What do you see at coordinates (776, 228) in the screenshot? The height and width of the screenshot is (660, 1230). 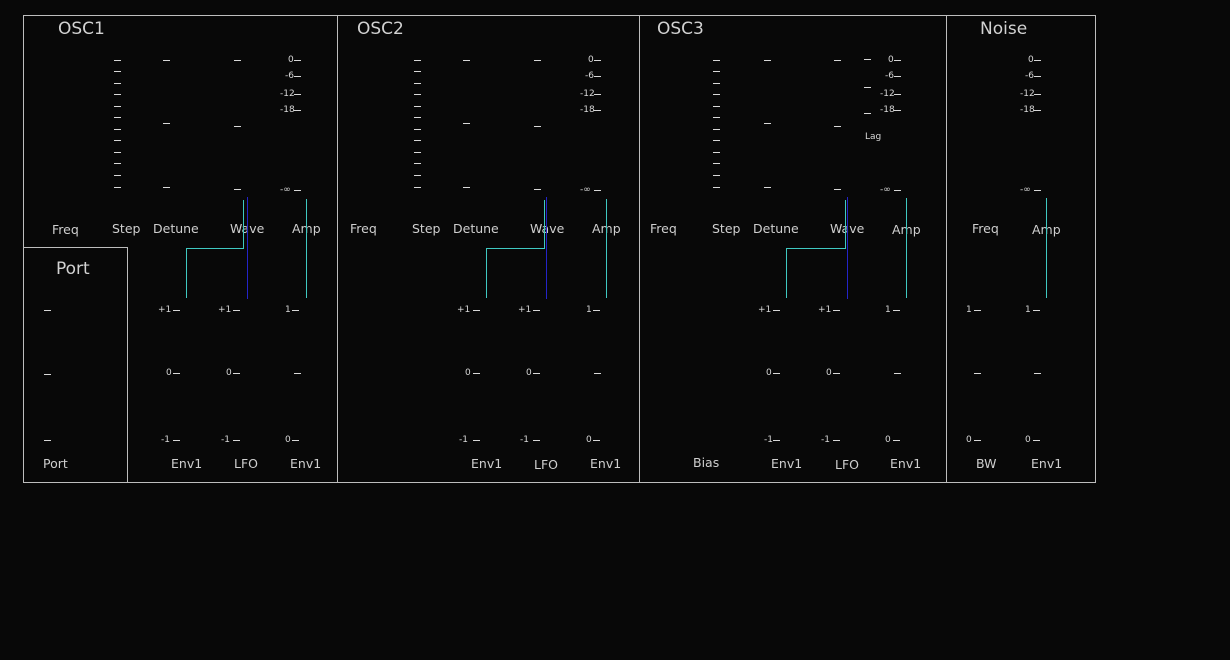 I see `osc3-detune-label: Detune` at bounding box center [776, 228].